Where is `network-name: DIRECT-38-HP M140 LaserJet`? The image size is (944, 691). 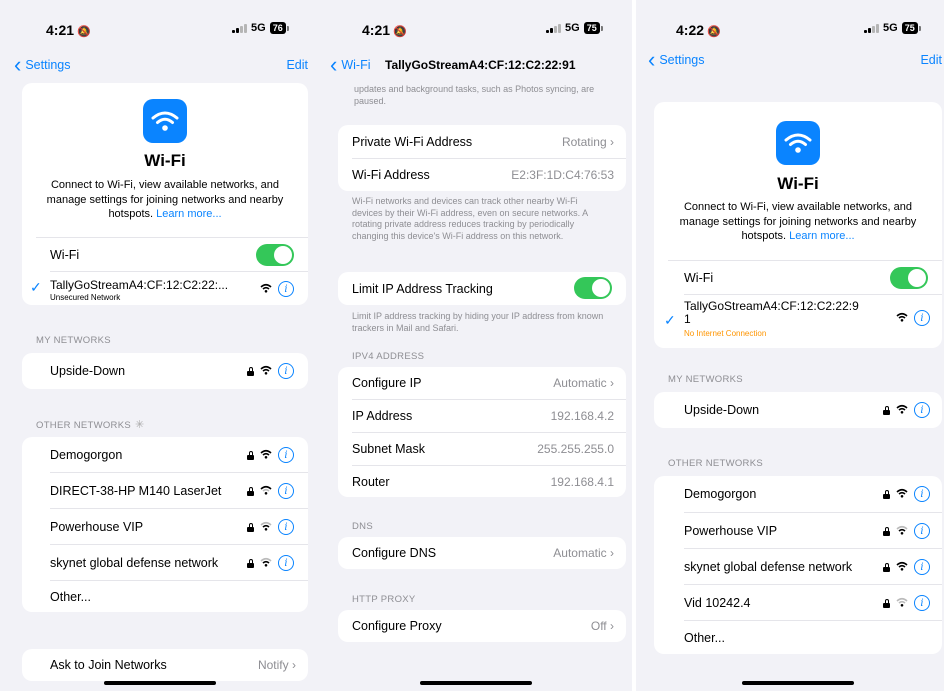
network-name: DIRECT-38-HP M140 LaserJet is located at coordinates (136, 490).